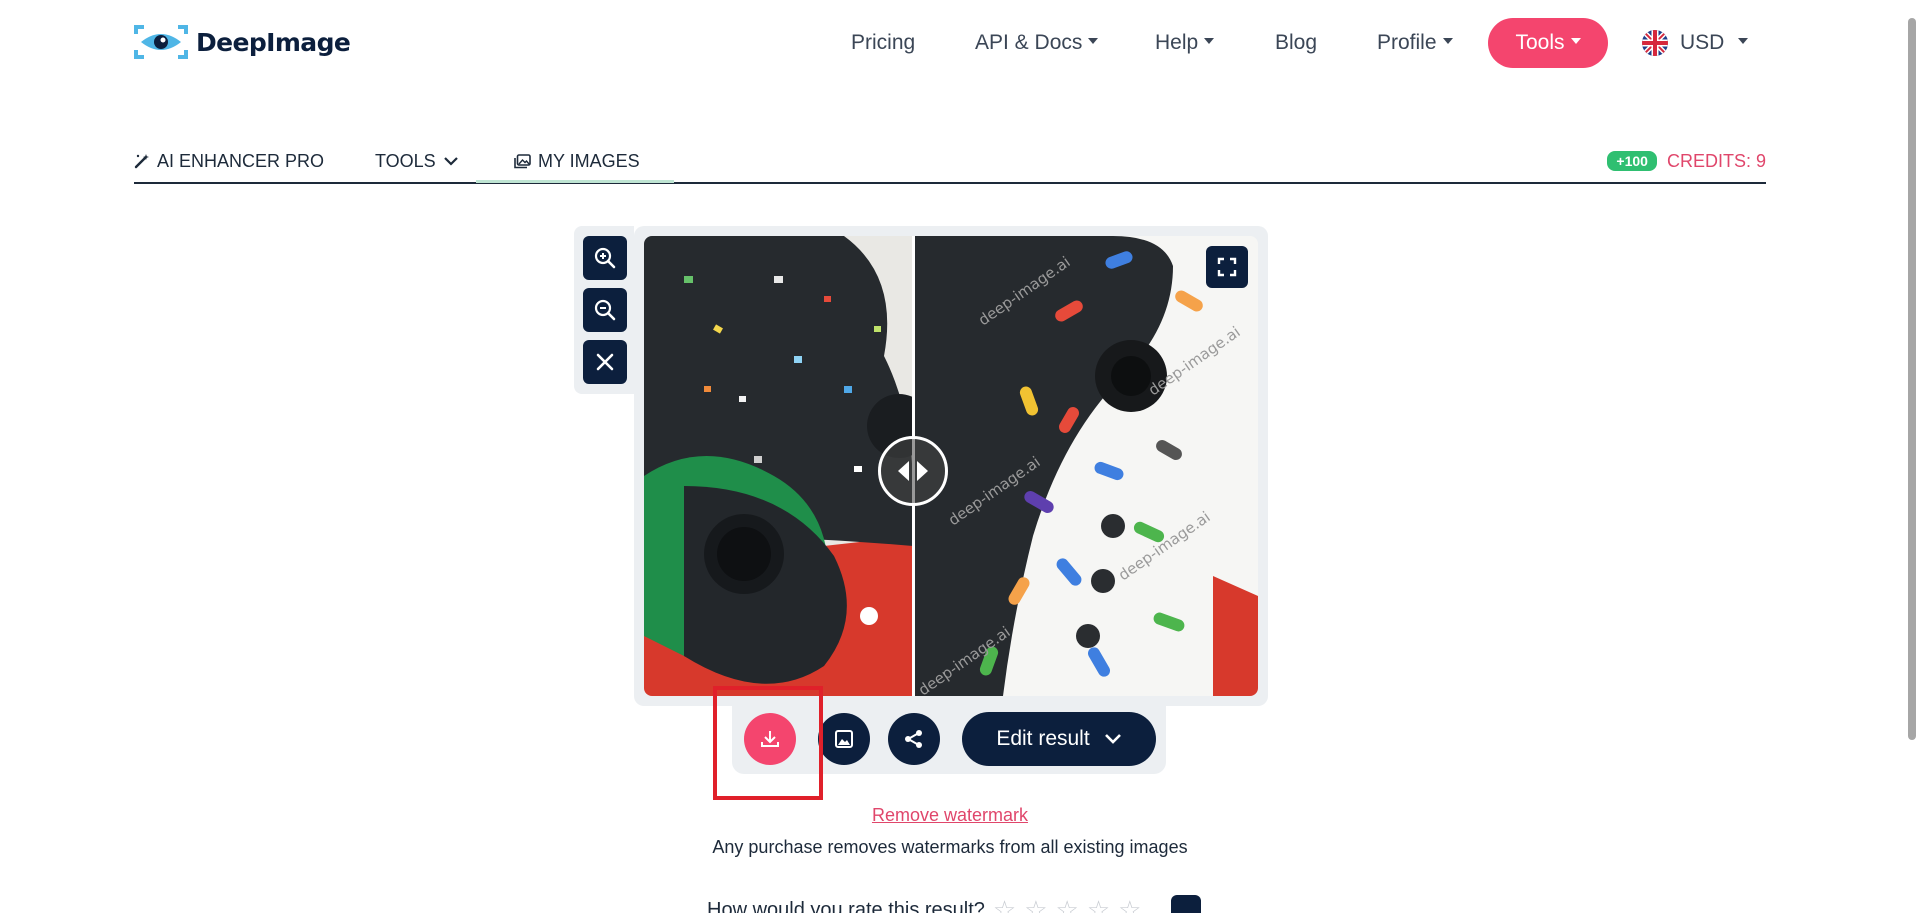  Describe the element at coordinates (1067, 904) in the screenshot. I see `star-3: ☆` at that location.